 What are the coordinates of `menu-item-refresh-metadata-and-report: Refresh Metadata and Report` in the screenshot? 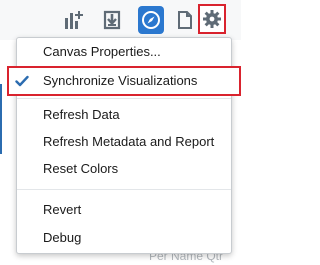 It's located at (124, 142).